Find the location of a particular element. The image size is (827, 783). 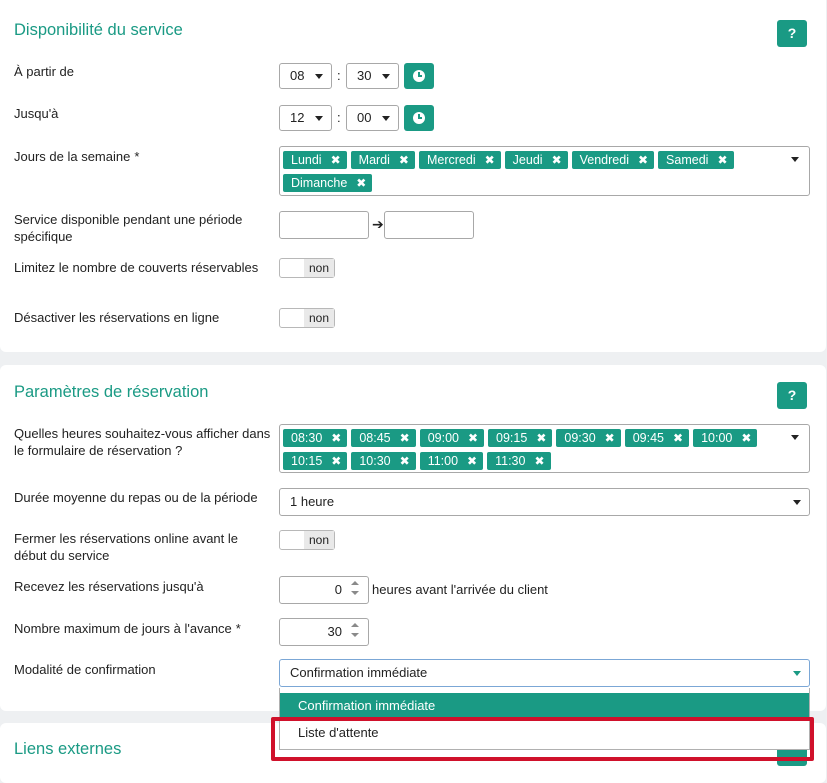

availability-title: Disponibilité du service is located at coordinates (98, 30).